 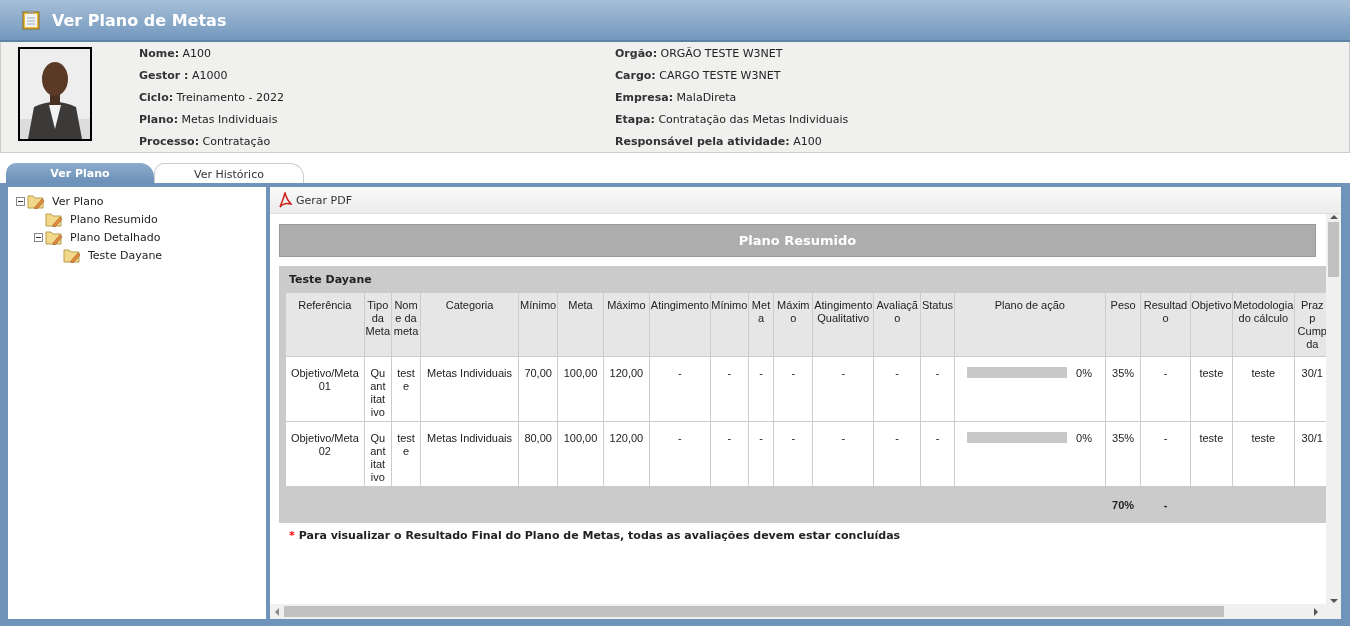 I want to click on table-cell: 80,00, so click(x=538, y=454).